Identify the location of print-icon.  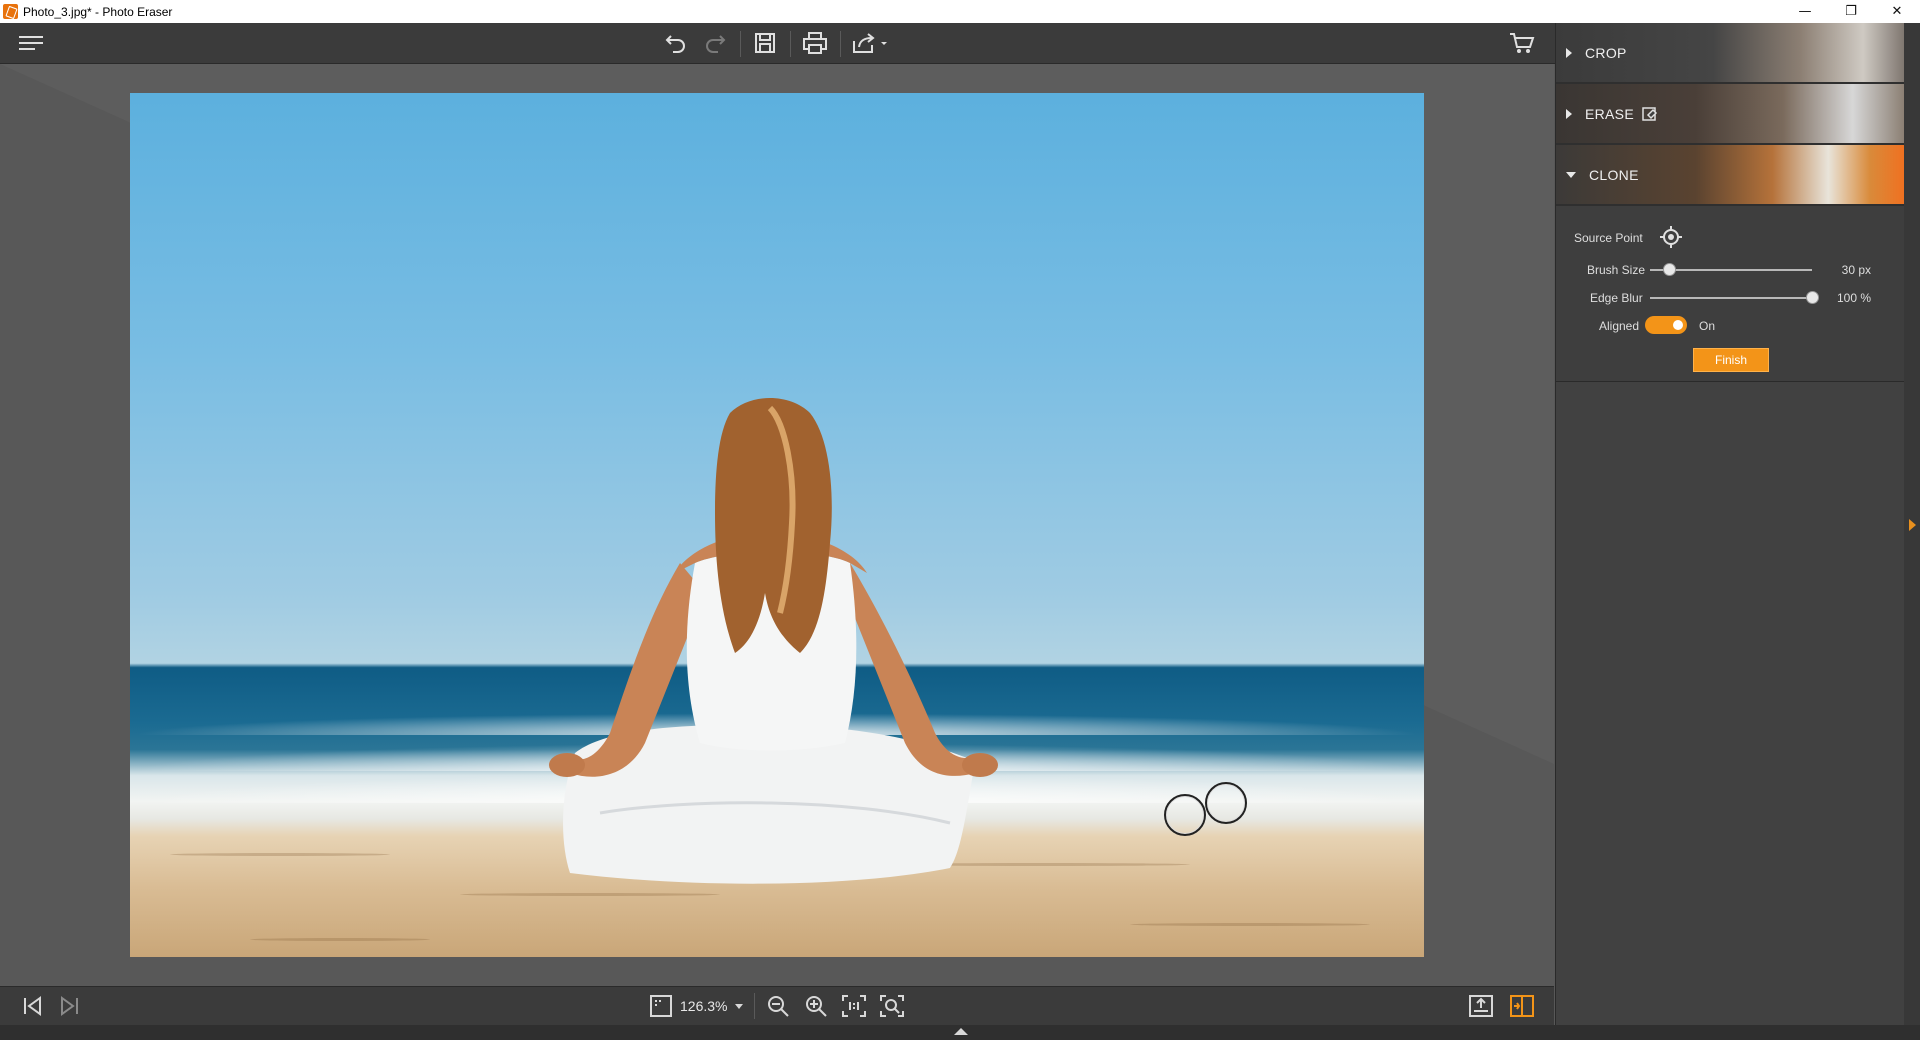
(815, 43).